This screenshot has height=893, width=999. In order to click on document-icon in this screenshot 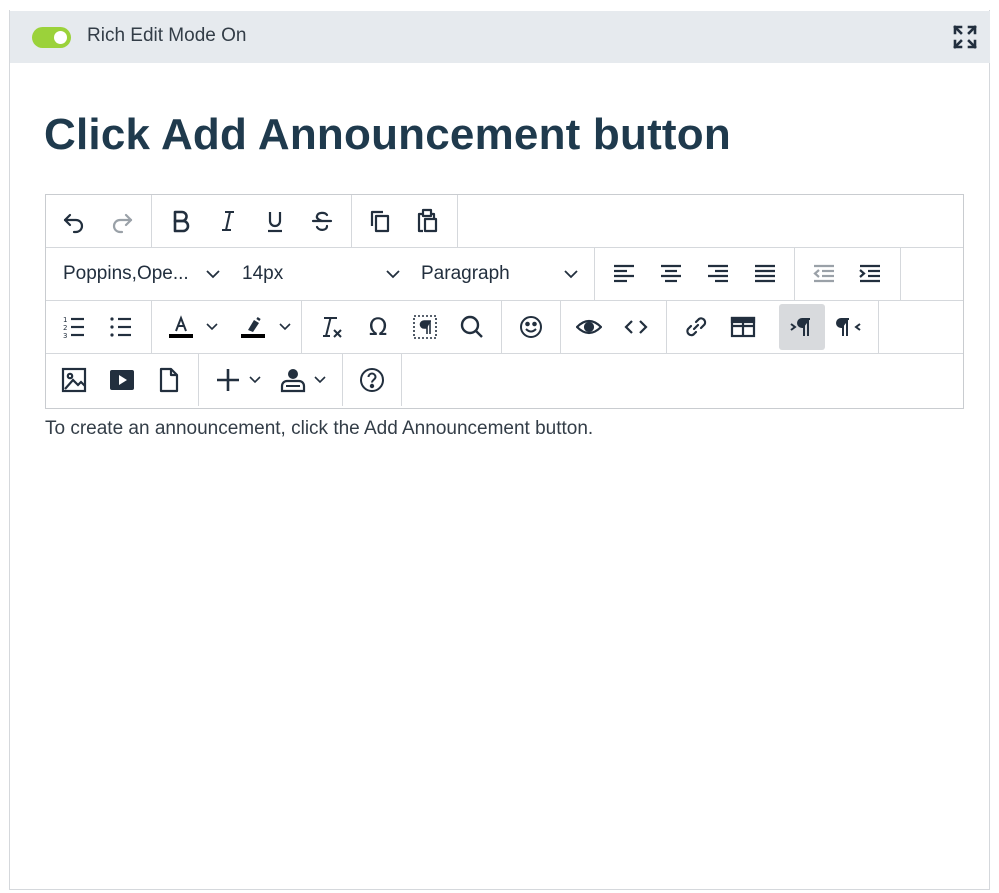, I will do `click(169, 380)`.